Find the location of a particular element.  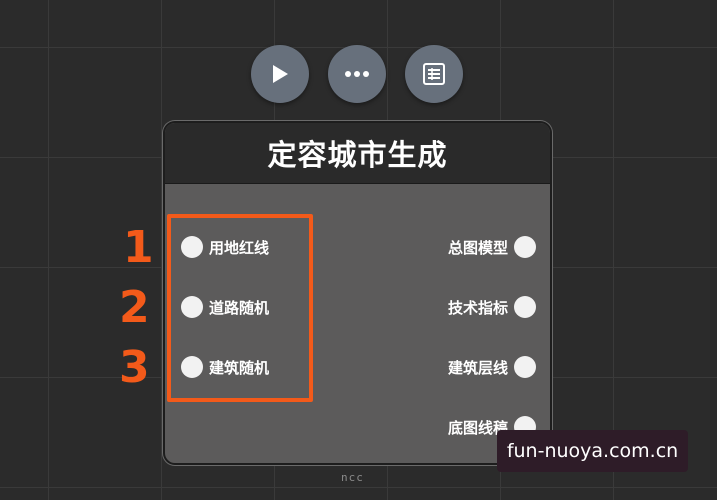

output-port-label: 技术指标 is located at coordinates (477, 307).